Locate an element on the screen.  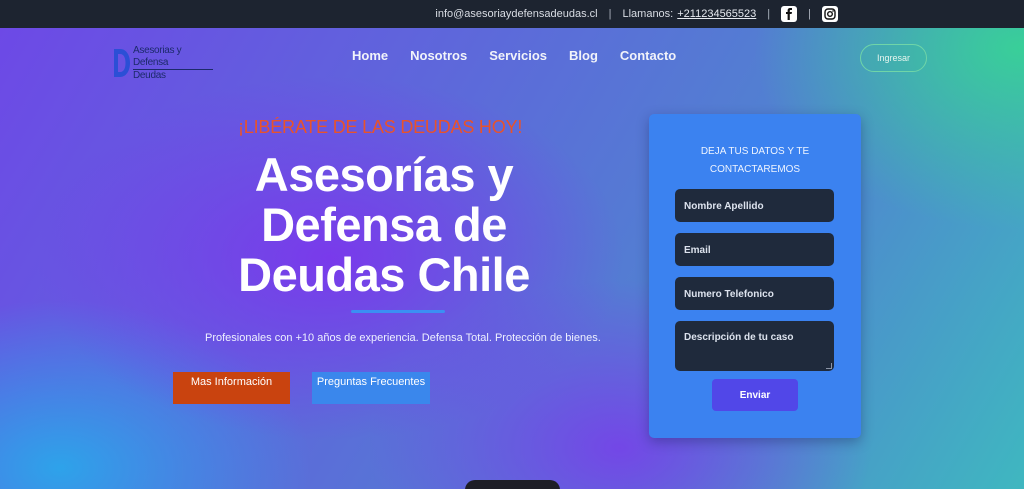
phone-field: Numero Telefonico is located at coordinates (754, 293).